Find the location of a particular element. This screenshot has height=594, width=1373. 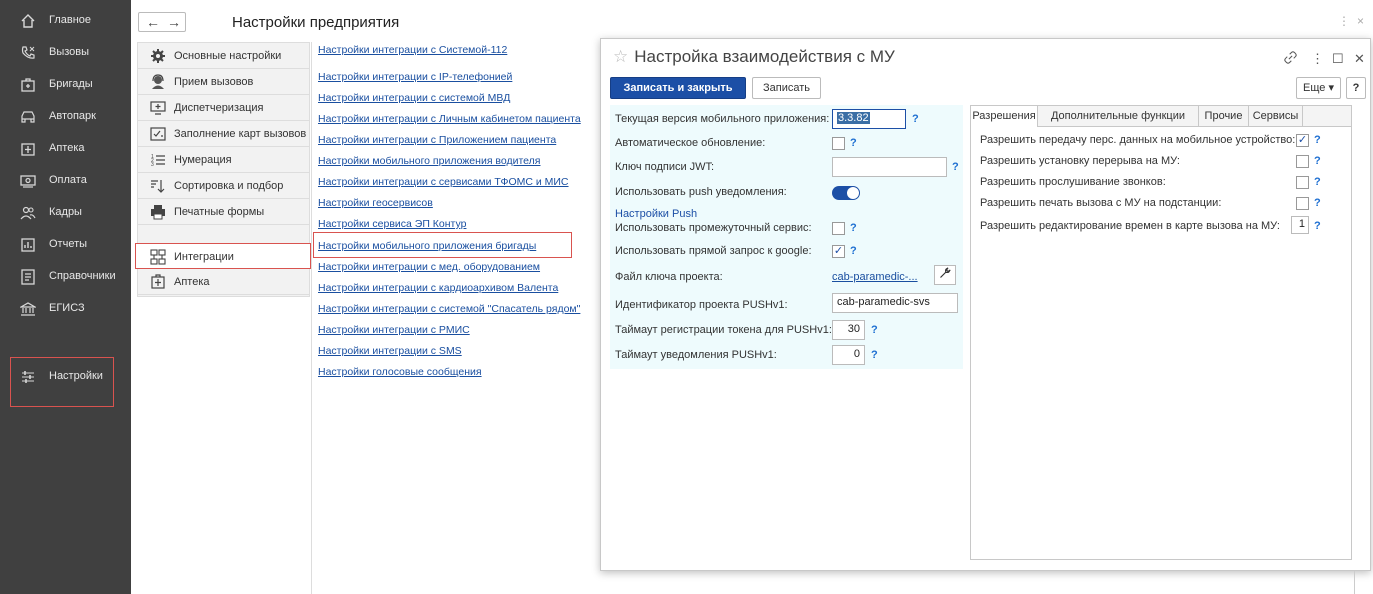

perm-edit-times-field: 1 is located at coordinates (1300, 225).